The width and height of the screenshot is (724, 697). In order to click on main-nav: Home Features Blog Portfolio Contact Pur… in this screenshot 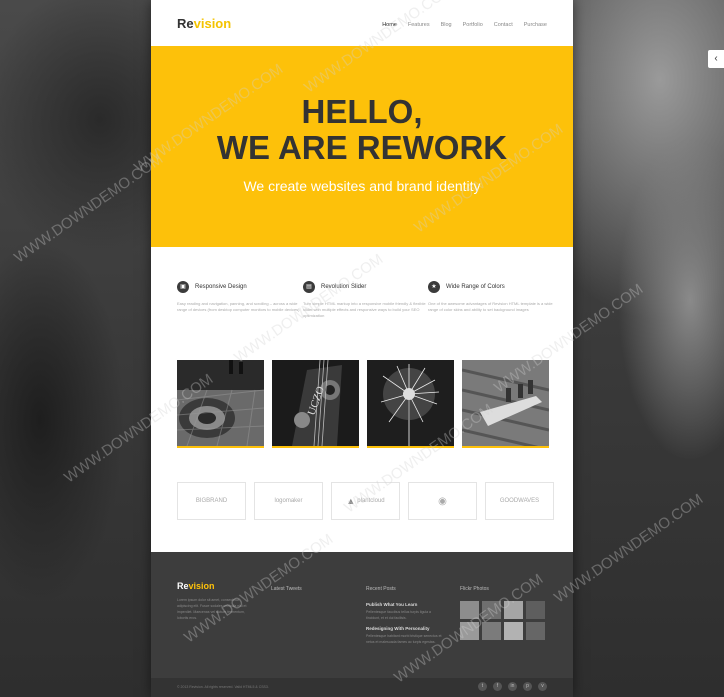, I will do `click(464, 25)`.